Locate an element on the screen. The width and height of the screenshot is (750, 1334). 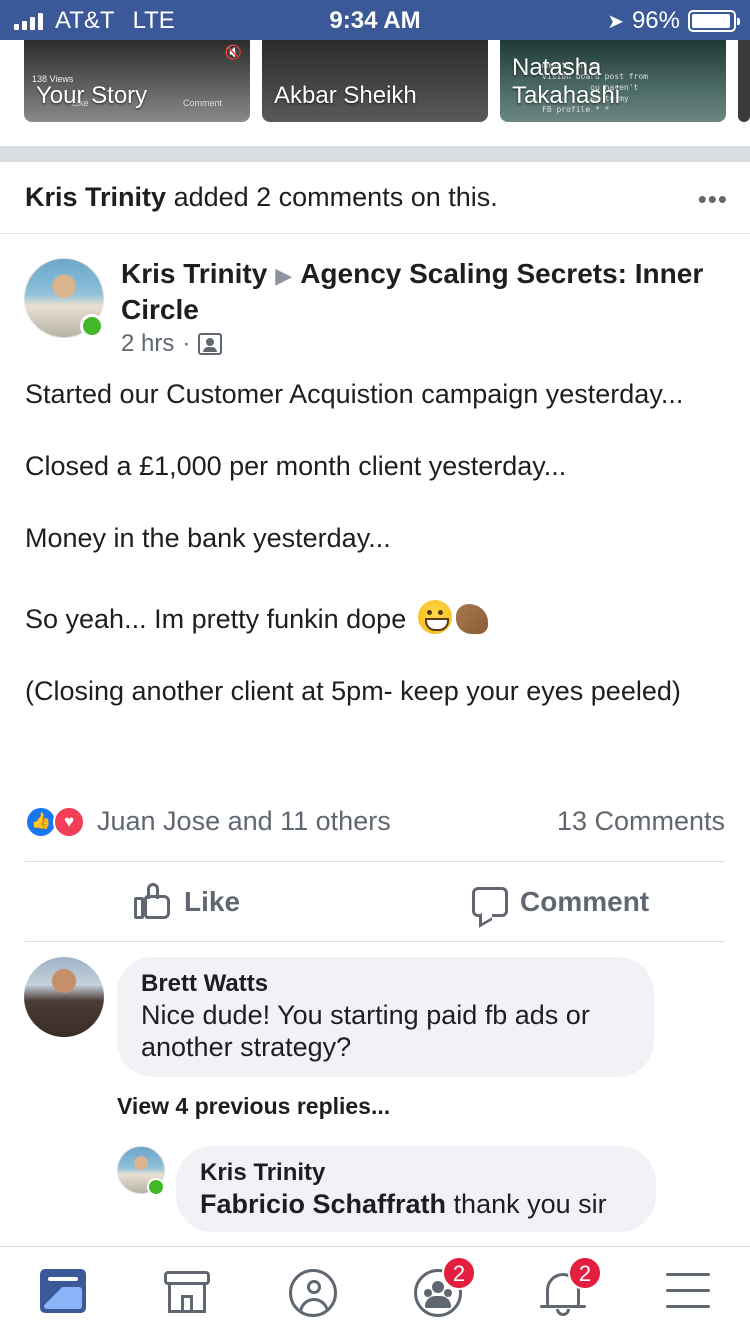
post-author: Kris Trinity is located at coordinates (194, 273).